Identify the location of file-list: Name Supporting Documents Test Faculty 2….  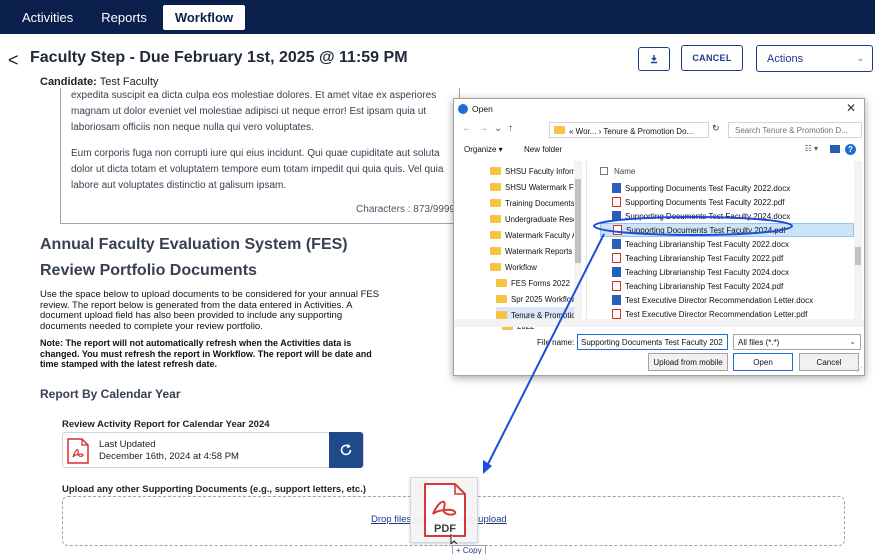
(723, 240).